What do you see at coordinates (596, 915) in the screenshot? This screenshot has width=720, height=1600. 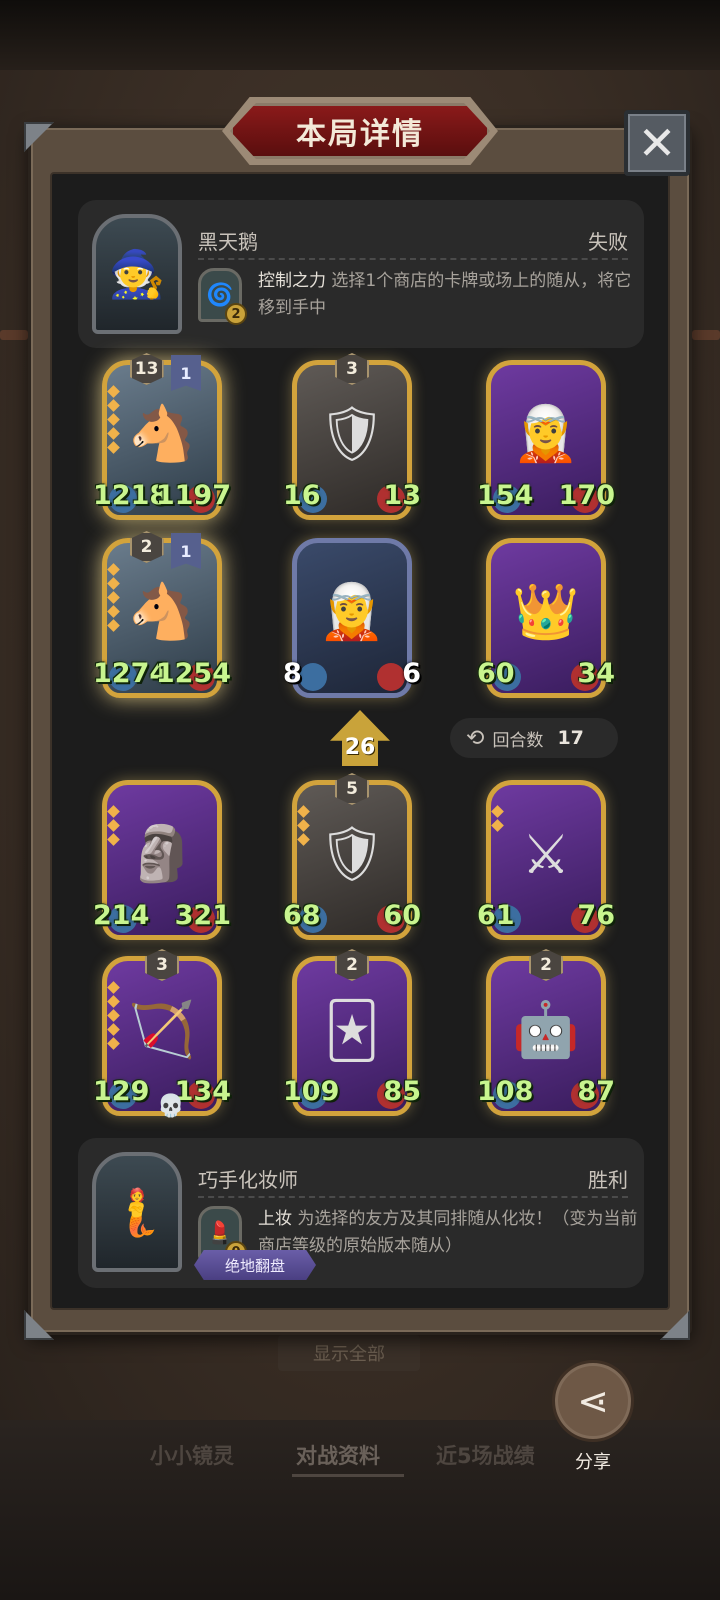 I see `health-value: 76` at bounding box center [596, 915].